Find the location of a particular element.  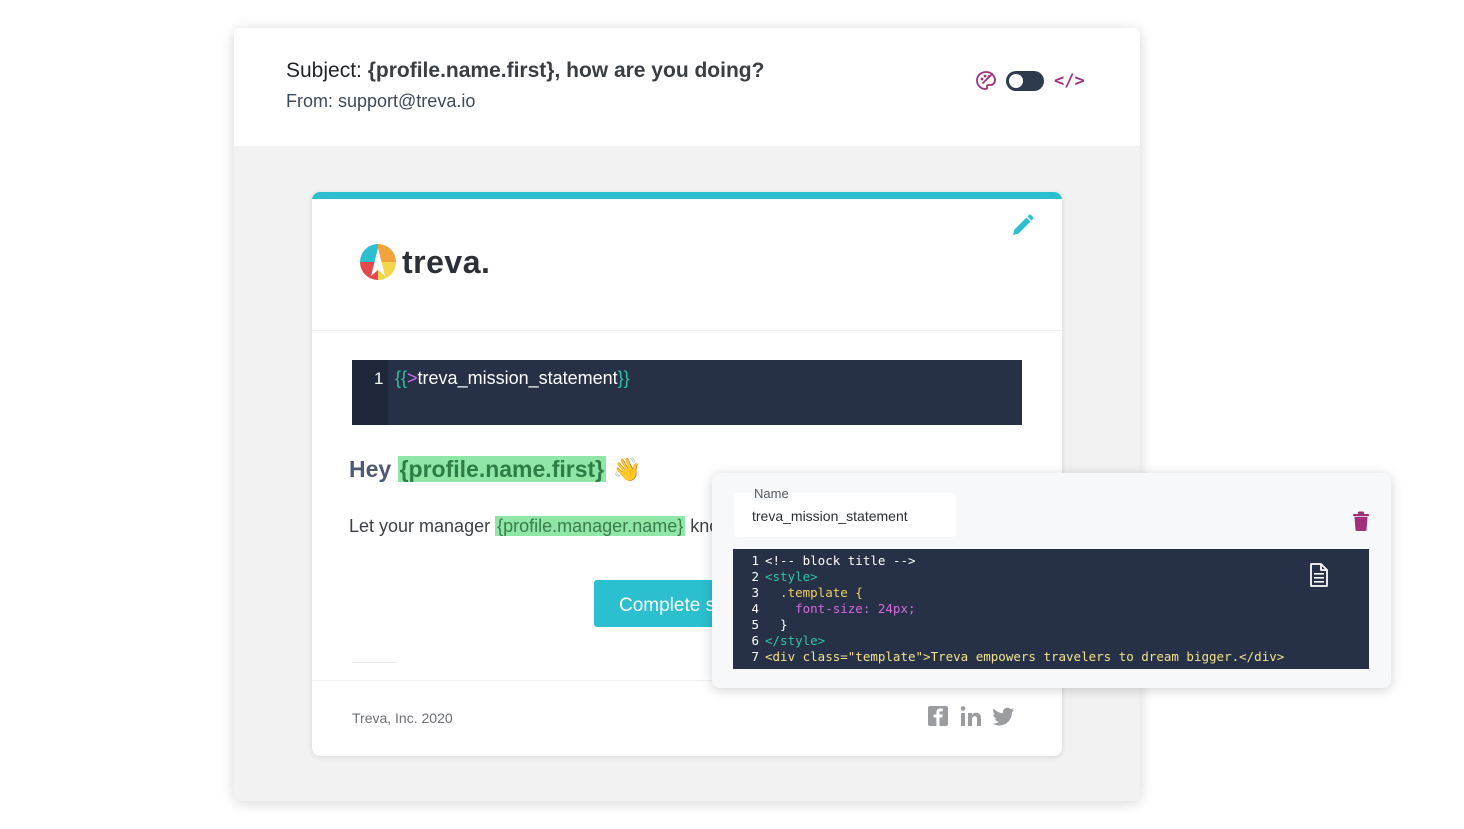

code-line: 6 </style> is located at coordinates (779, 641).